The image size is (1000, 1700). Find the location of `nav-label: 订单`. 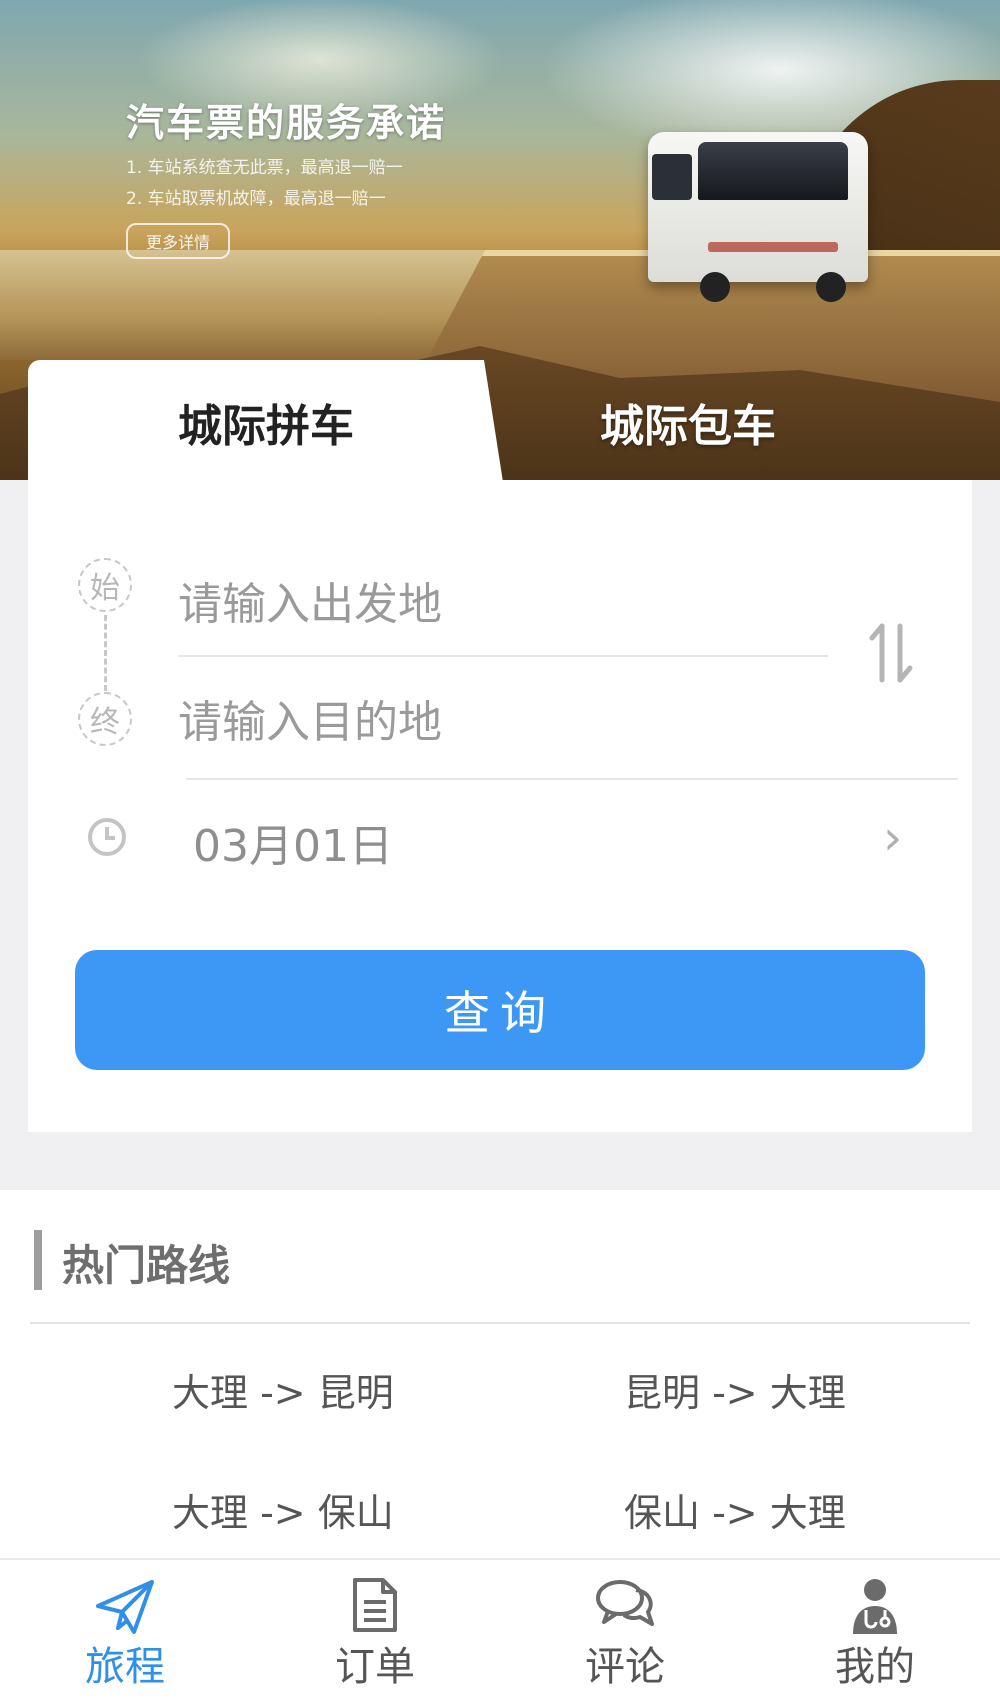

nav-label: 订单 is located at coordinates (375, 1667).